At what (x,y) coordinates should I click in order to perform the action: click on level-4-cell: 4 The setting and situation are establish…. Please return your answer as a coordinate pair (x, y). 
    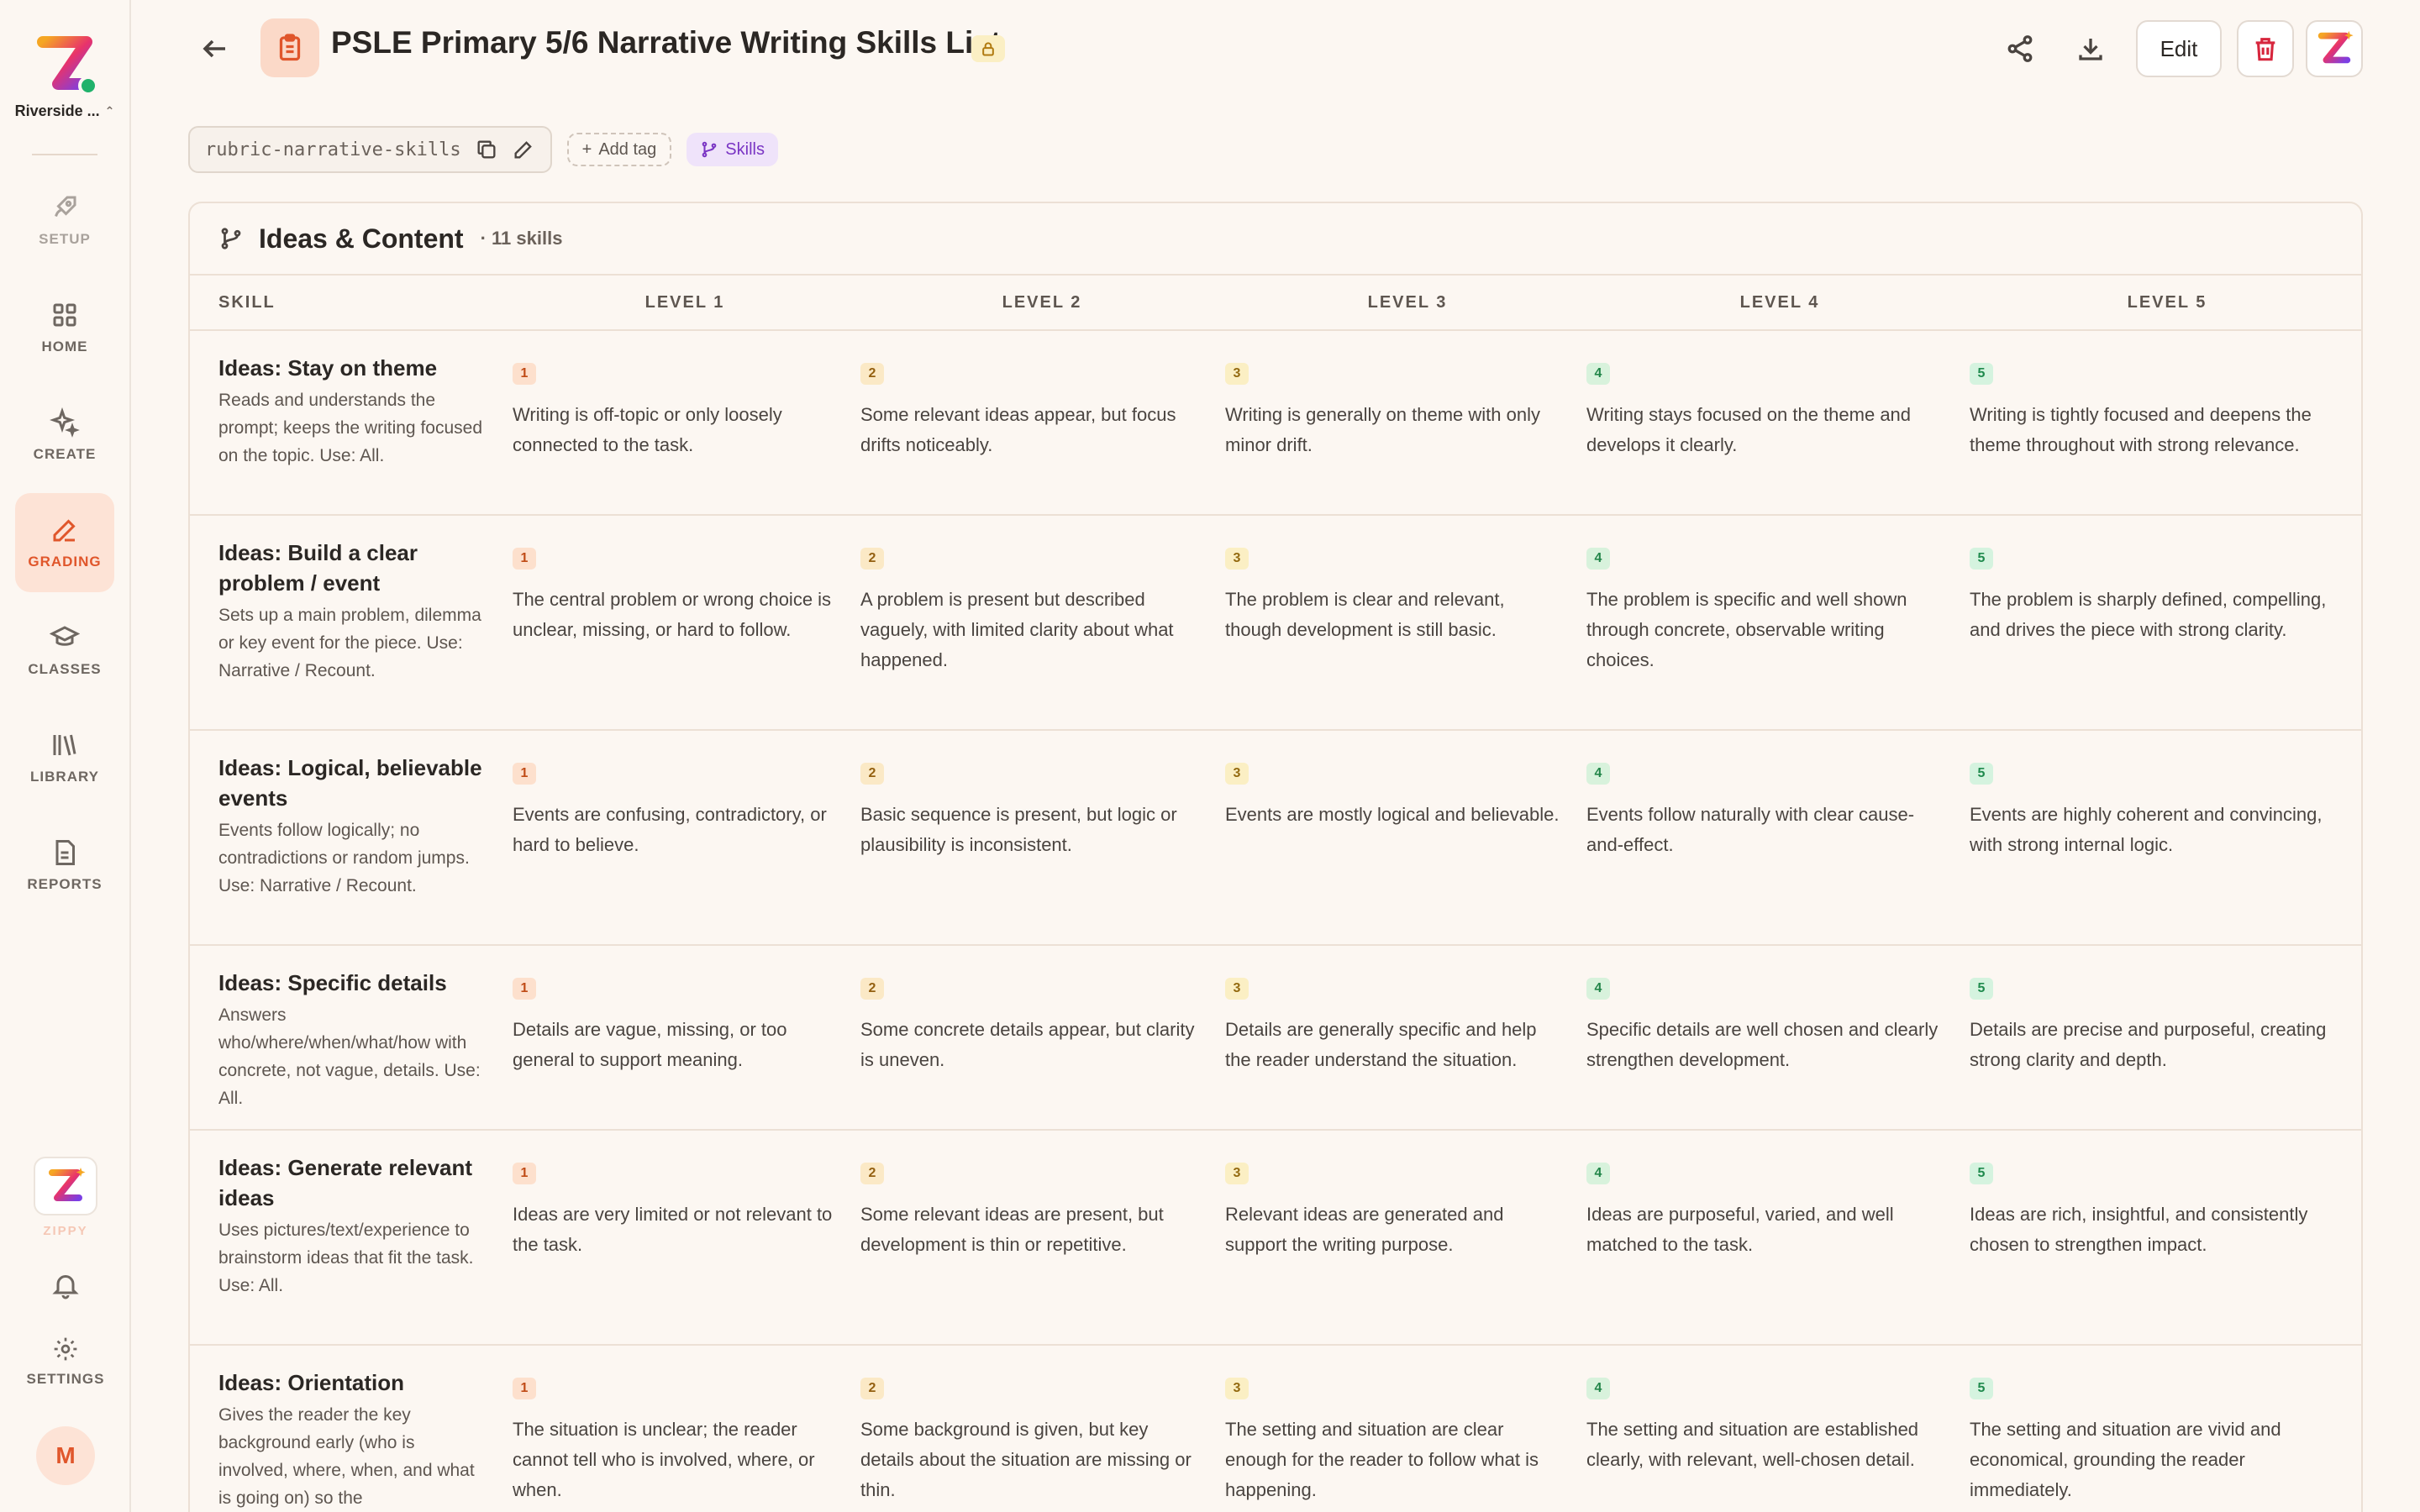
    Looking at the image, I should click on (1778, 1429).